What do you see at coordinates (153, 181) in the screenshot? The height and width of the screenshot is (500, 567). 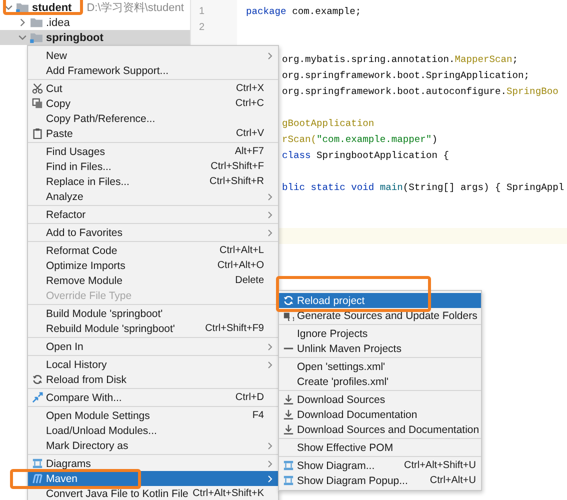 I see `menu-item: Replace in Files... Ctrl+Shift+R` at bounding box center [153, 181].